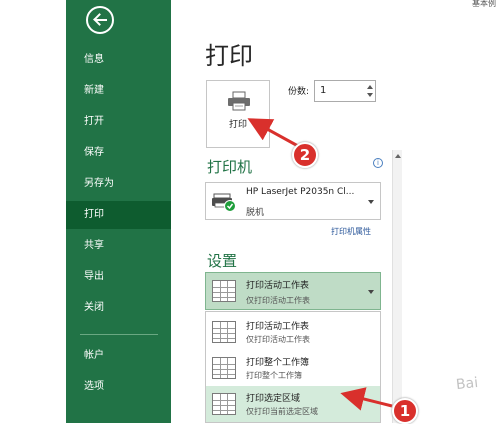 This screenshot has height=424, width=500. Describe the element at coordinates (278, 300) in the screenshot. I see `scope-selected-subtitle: 仅打印活动工作表` at that location.